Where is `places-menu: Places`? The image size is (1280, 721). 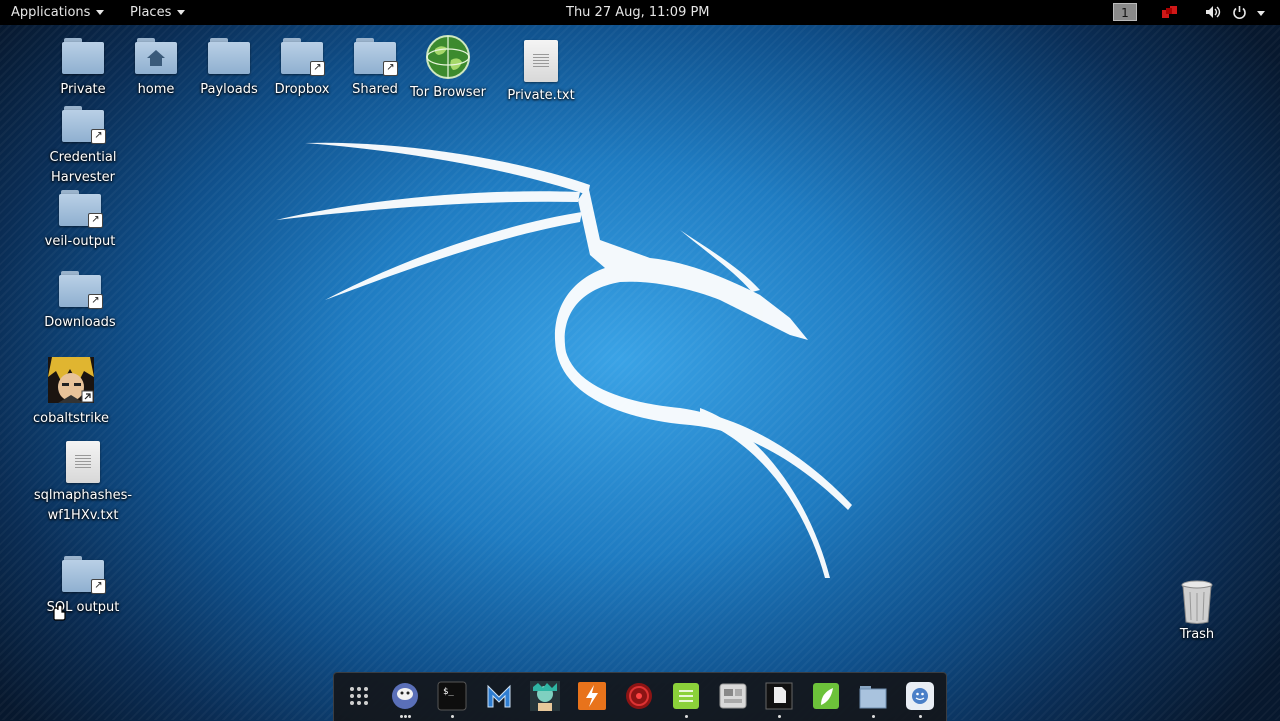 places-menu: Places is located at coordinates (157, 12).